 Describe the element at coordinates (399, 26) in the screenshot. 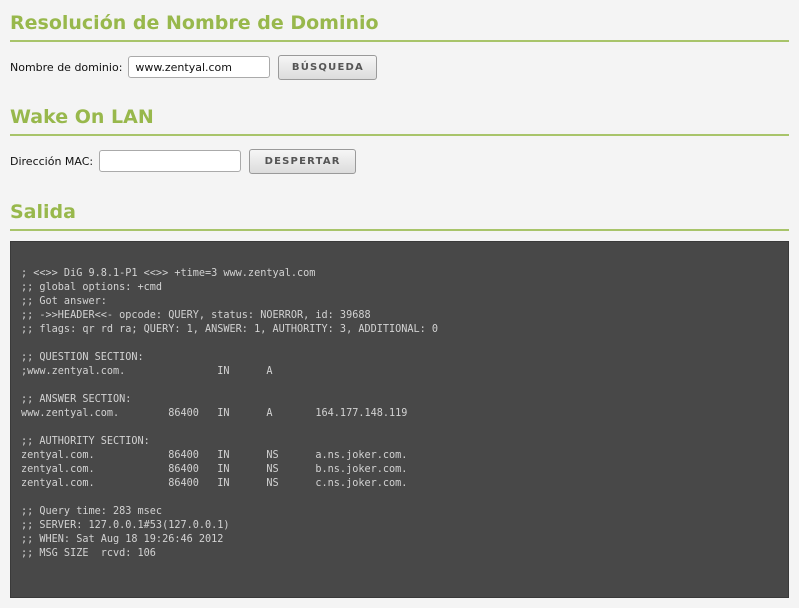

I see `dns-section-title: Resolución de Nombre de Dominio` at that location.